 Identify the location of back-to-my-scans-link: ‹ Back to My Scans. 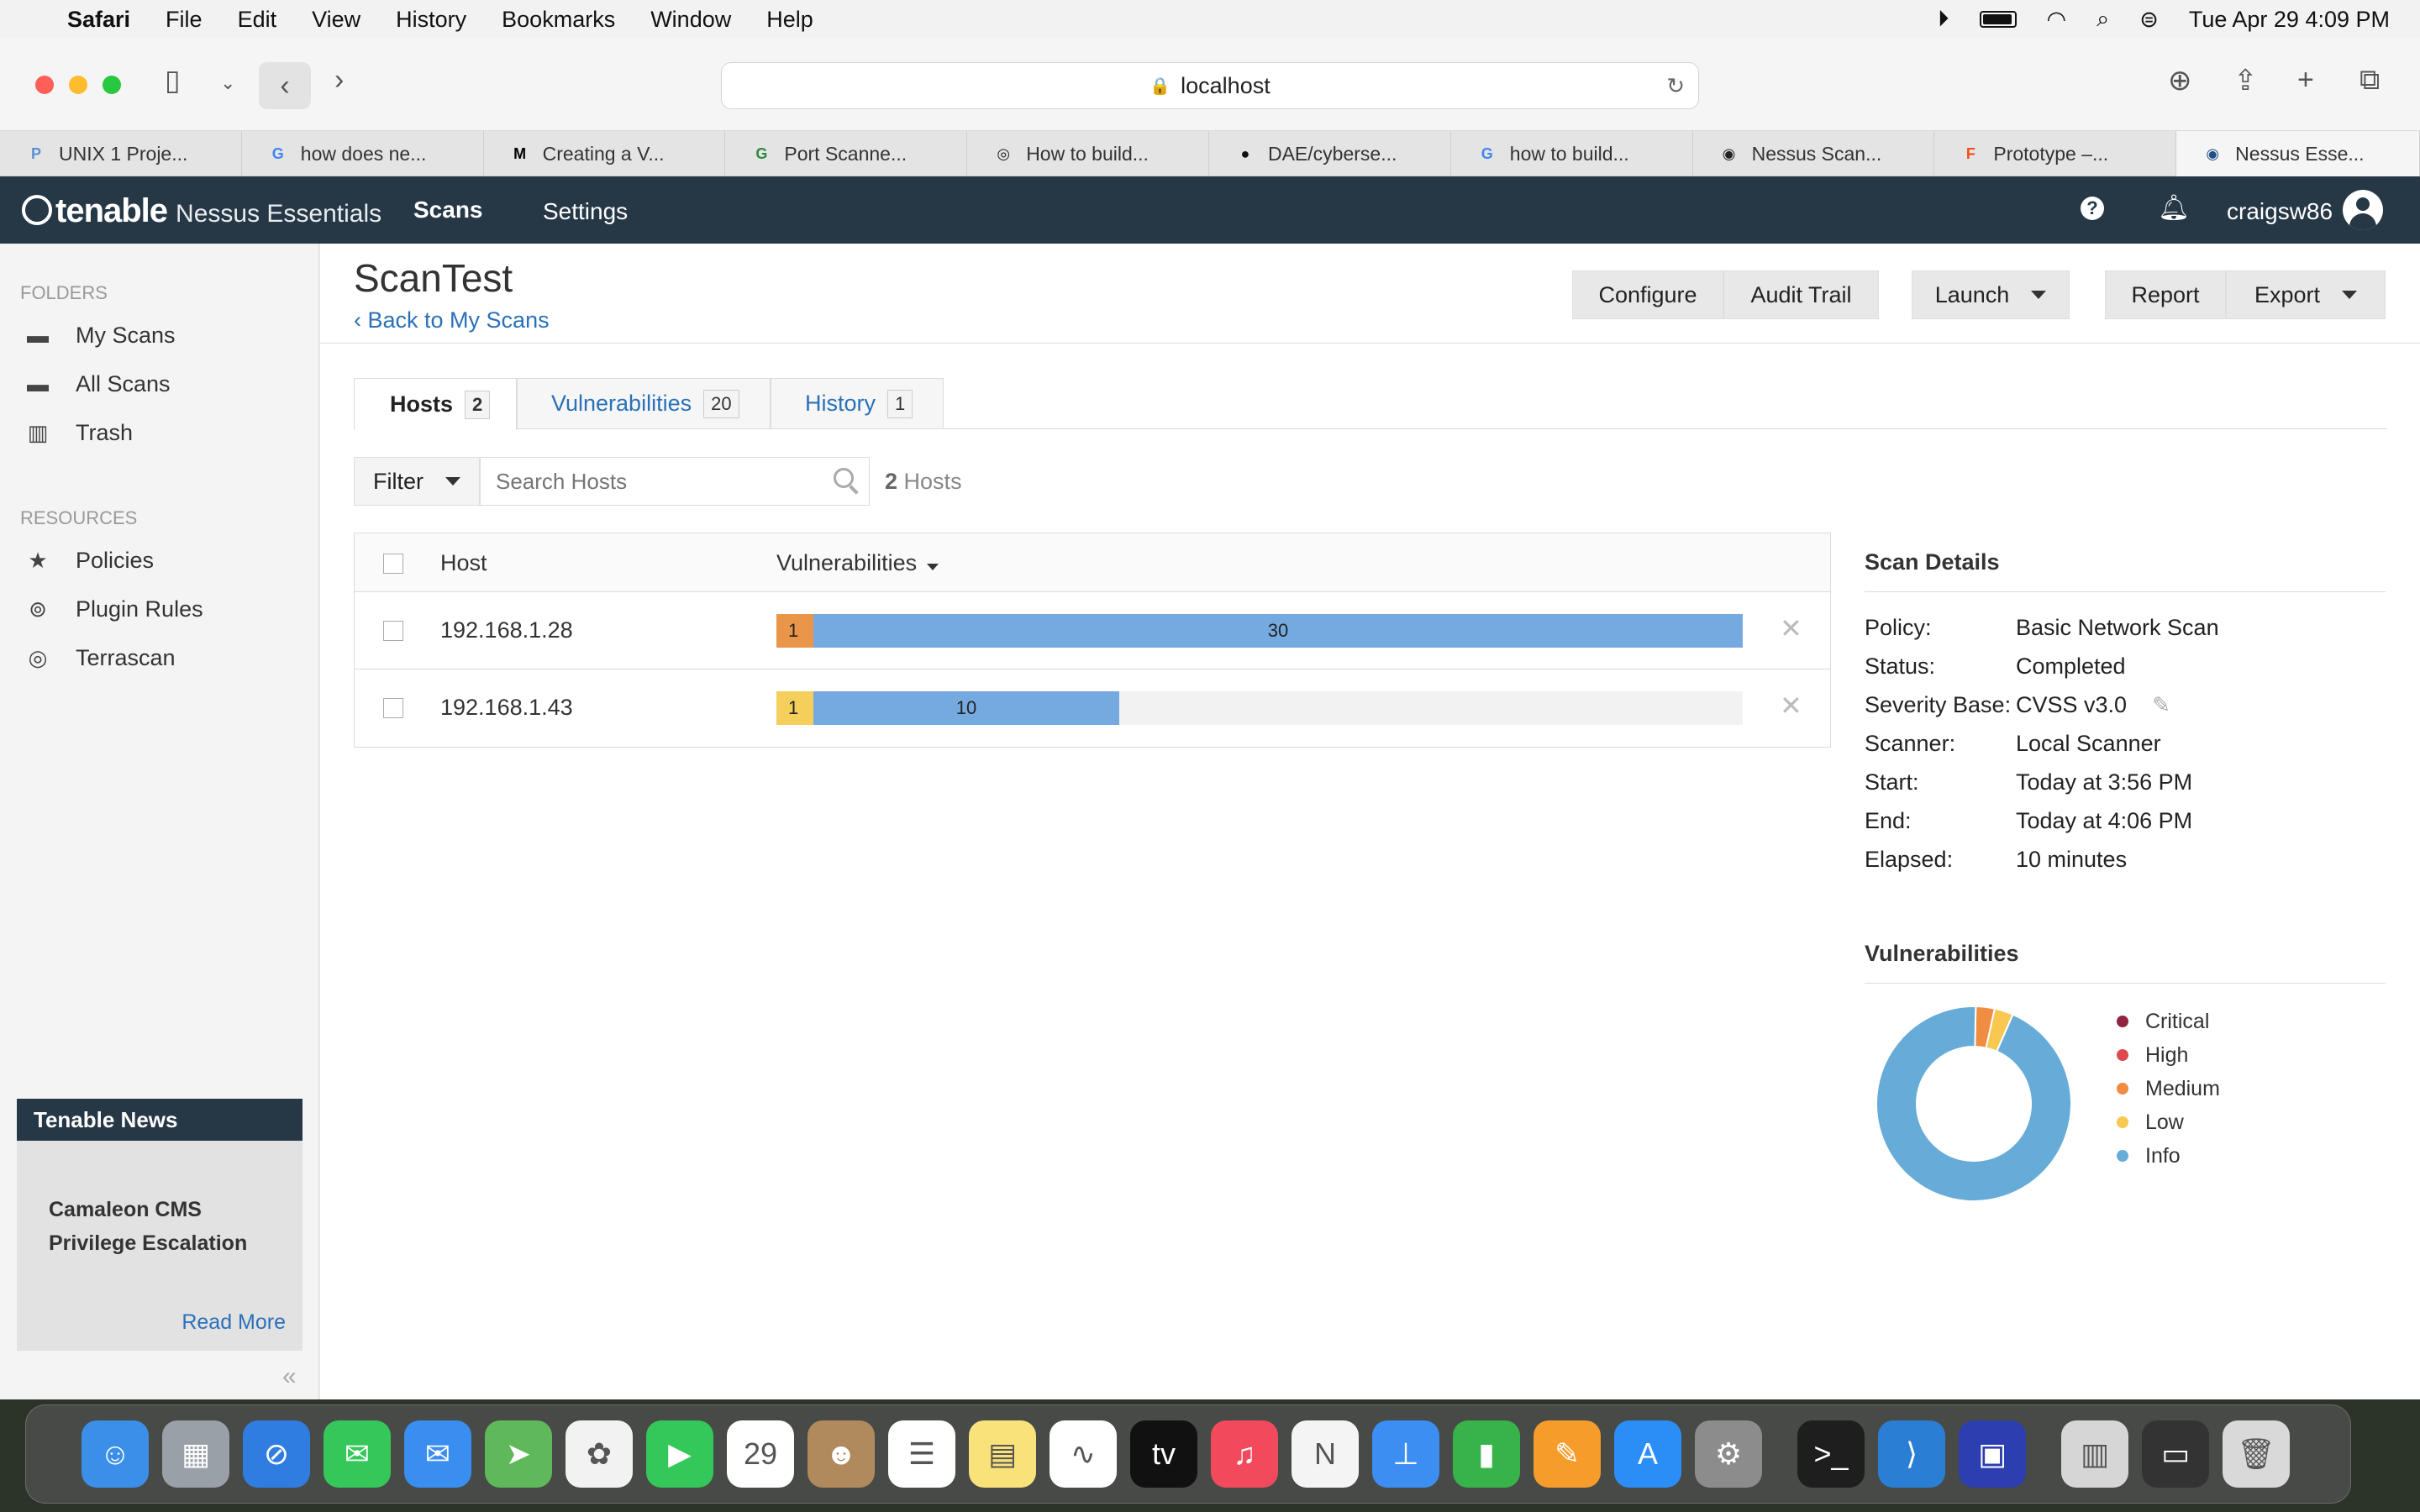
(452, 320).